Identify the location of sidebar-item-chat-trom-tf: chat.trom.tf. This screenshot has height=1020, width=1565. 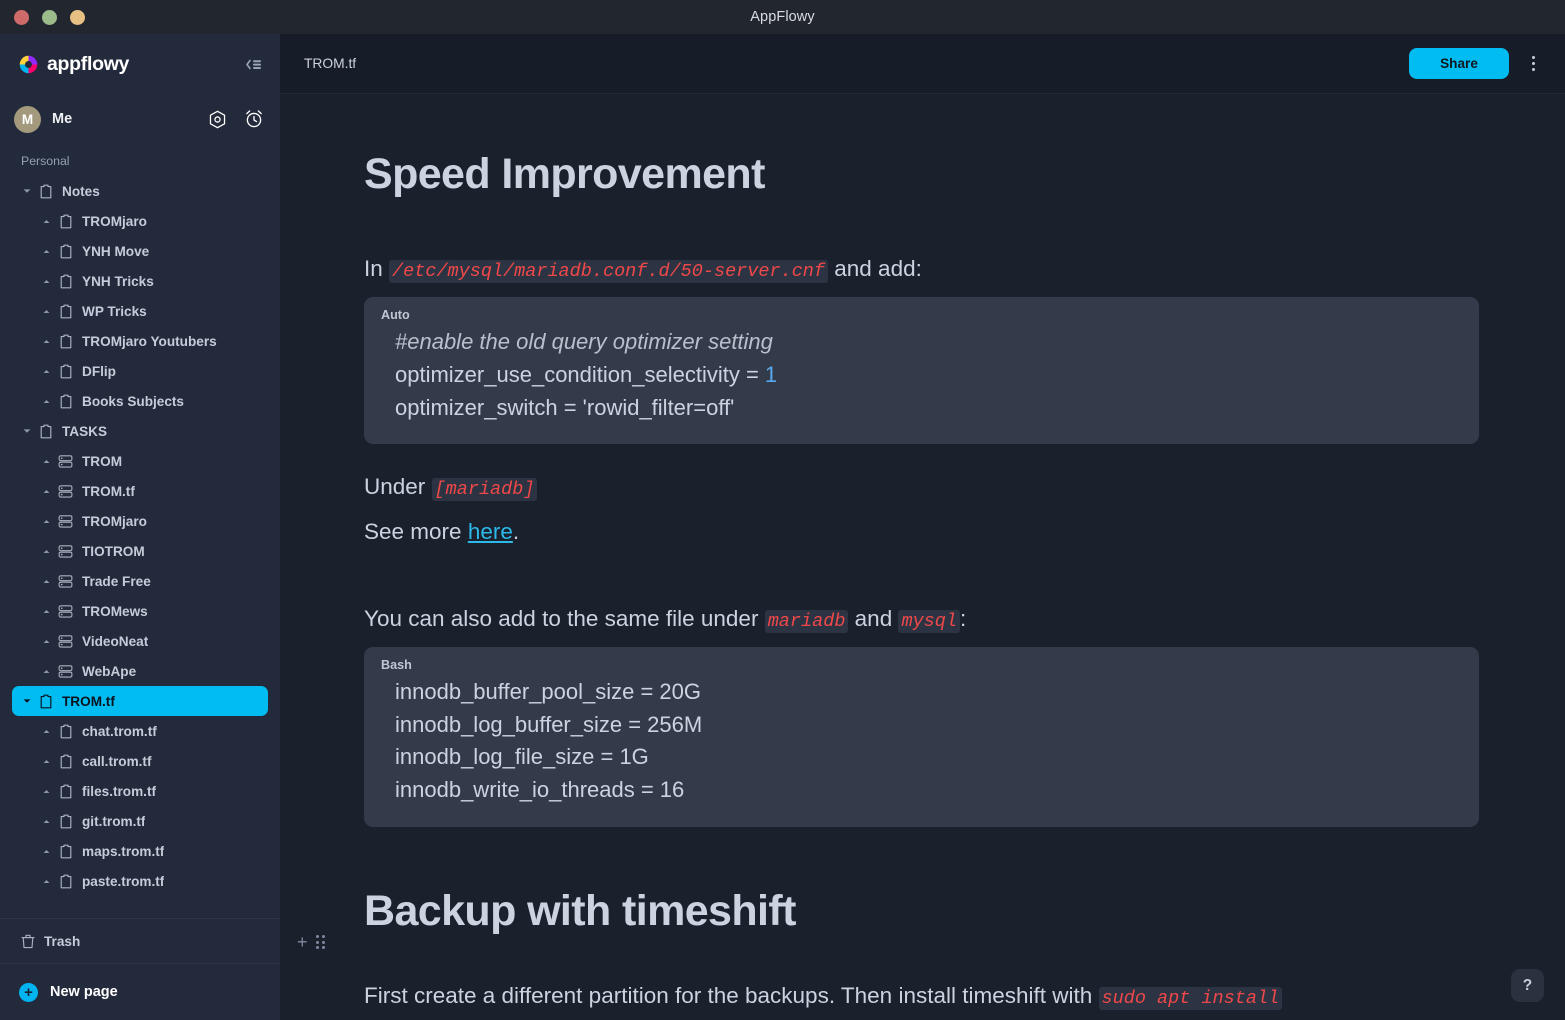
(140, 731).